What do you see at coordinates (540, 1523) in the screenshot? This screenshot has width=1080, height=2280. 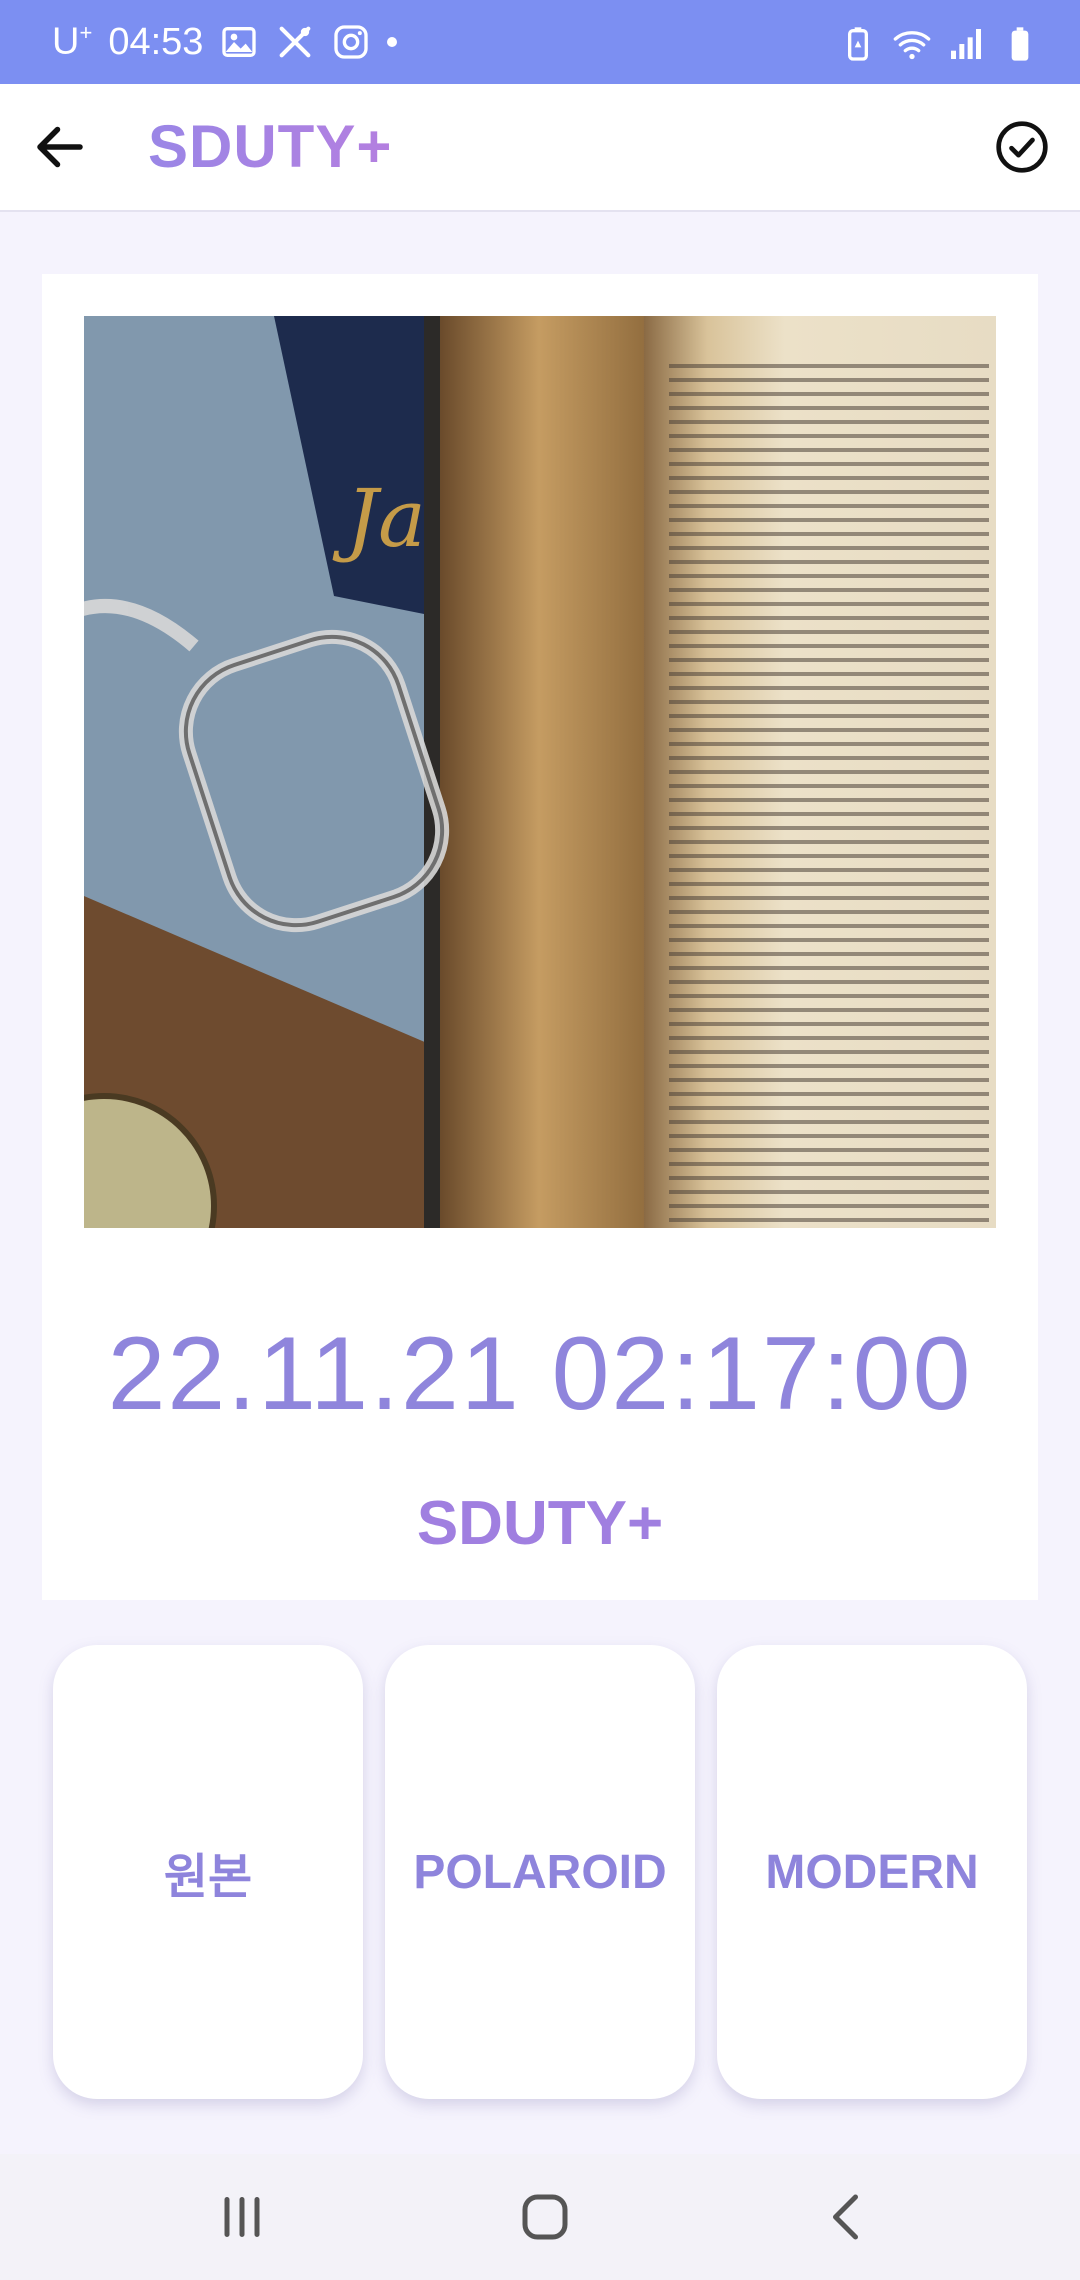 I see `card-brand-label: SDUTY+` at bounding box center [540, 1523].